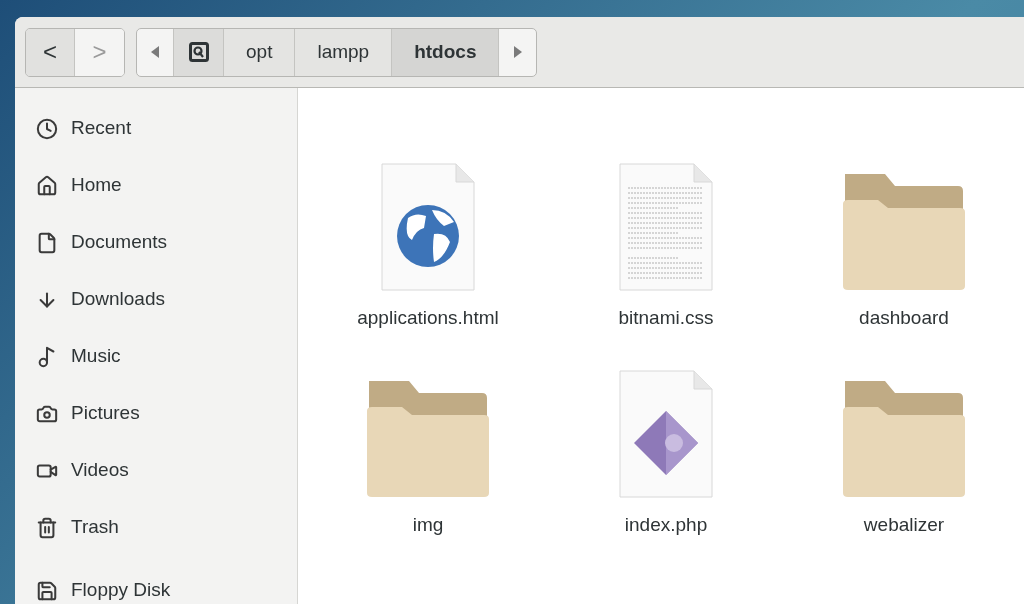  Describe the element at coordinates (156, 527) in the screenshot. I see `sidebar-item: Trash` at that location.